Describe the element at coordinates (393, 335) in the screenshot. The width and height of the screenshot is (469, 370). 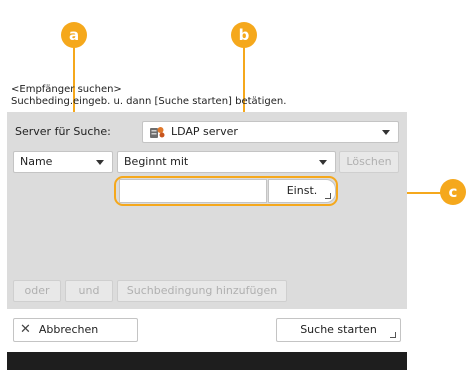
I see `corner-arrow-icon` at that location.